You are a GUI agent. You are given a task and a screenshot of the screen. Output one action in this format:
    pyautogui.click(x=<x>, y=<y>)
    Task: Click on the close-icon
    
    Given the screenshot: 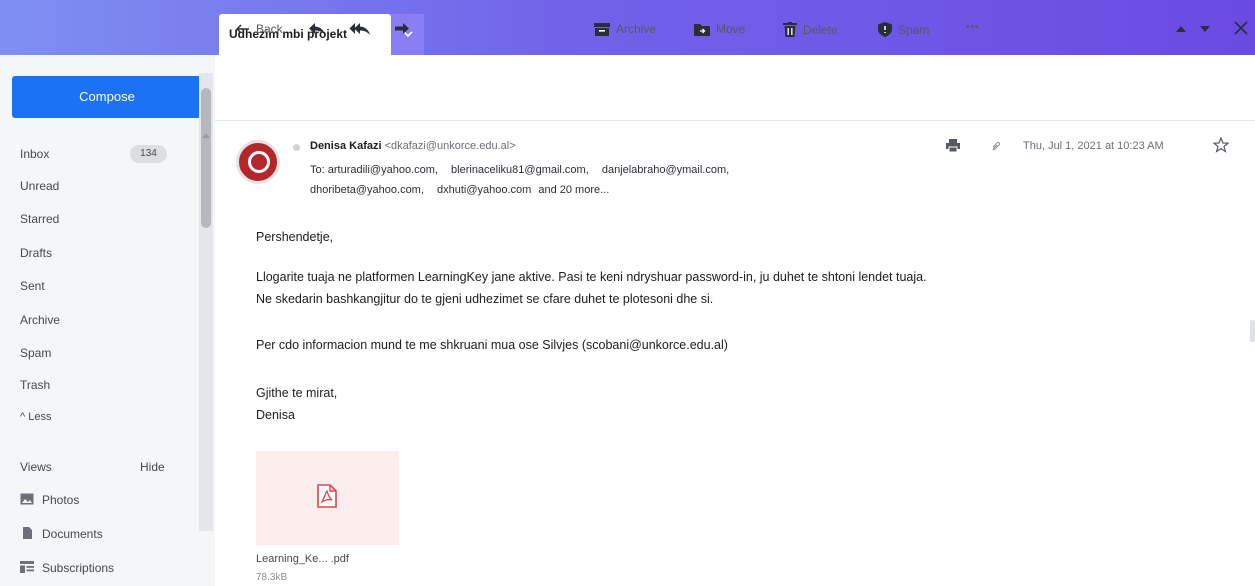 What is the action you would take?
    pyautogui.click(x=1241, y=28)
    